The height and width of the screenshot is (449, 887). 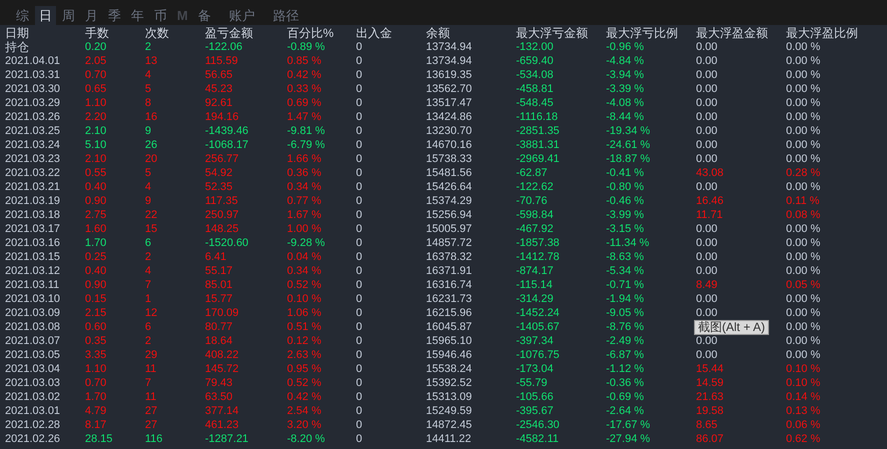 What do you see at coordinates (449, 117) in the screenshot?
I see `table-cell-text: 13424.86` at bounding box center [449, 117].